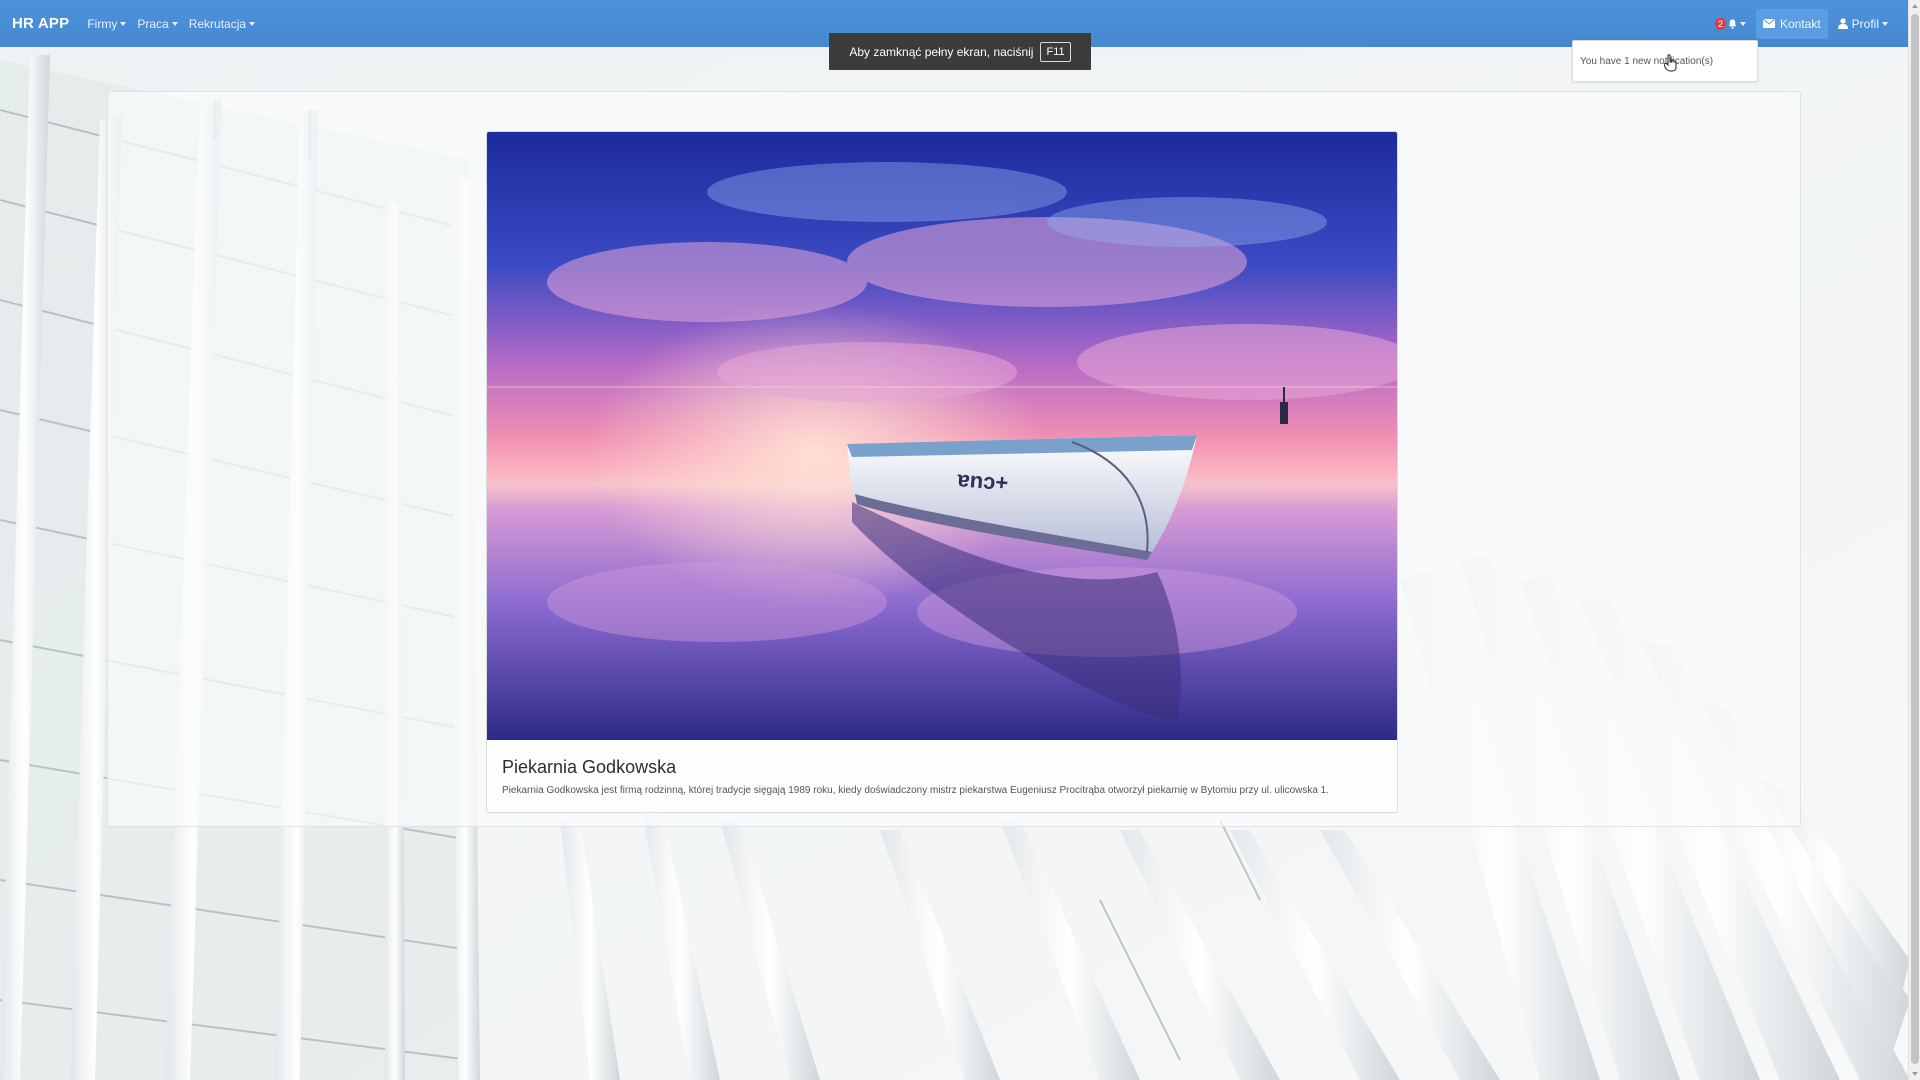 The image size is (1920, 1080). I want to click on kontakt-button: Kontakt, so click(1791, 23).